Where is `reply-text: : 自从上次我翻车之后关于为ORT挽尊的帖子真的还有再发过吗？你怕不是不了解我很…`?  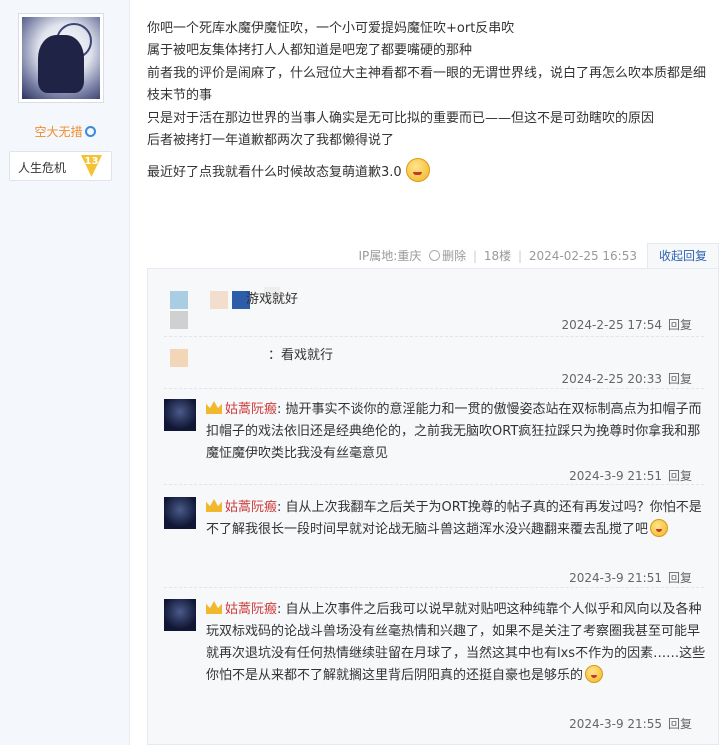
reply-text: : 自从上次我翻车之后关于为ORT挽尊的帖子真的还有再发过吗？你怕不是不了解我很… is located at coordinates (454, 518).